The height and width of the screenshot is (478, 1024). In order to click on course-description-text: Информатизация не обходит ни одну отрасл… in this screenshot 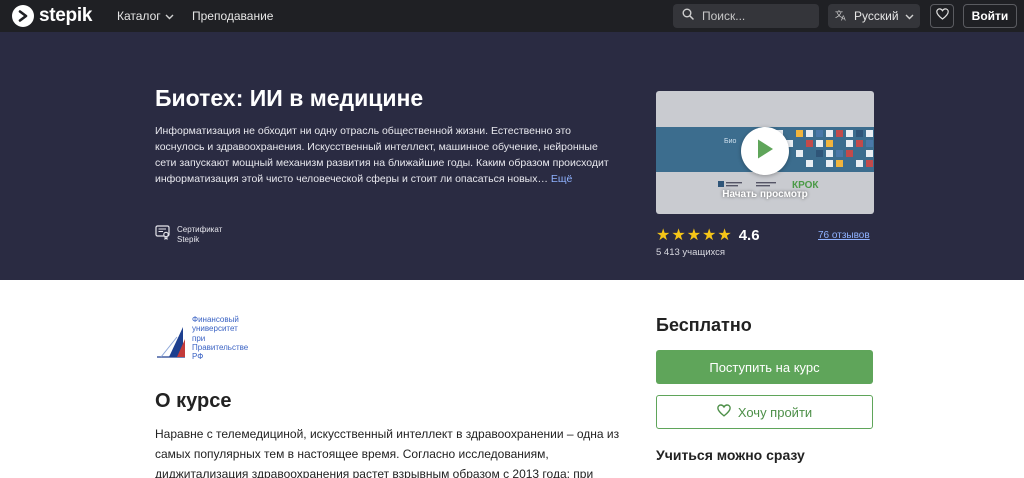, I will do `click(382, 155)`.